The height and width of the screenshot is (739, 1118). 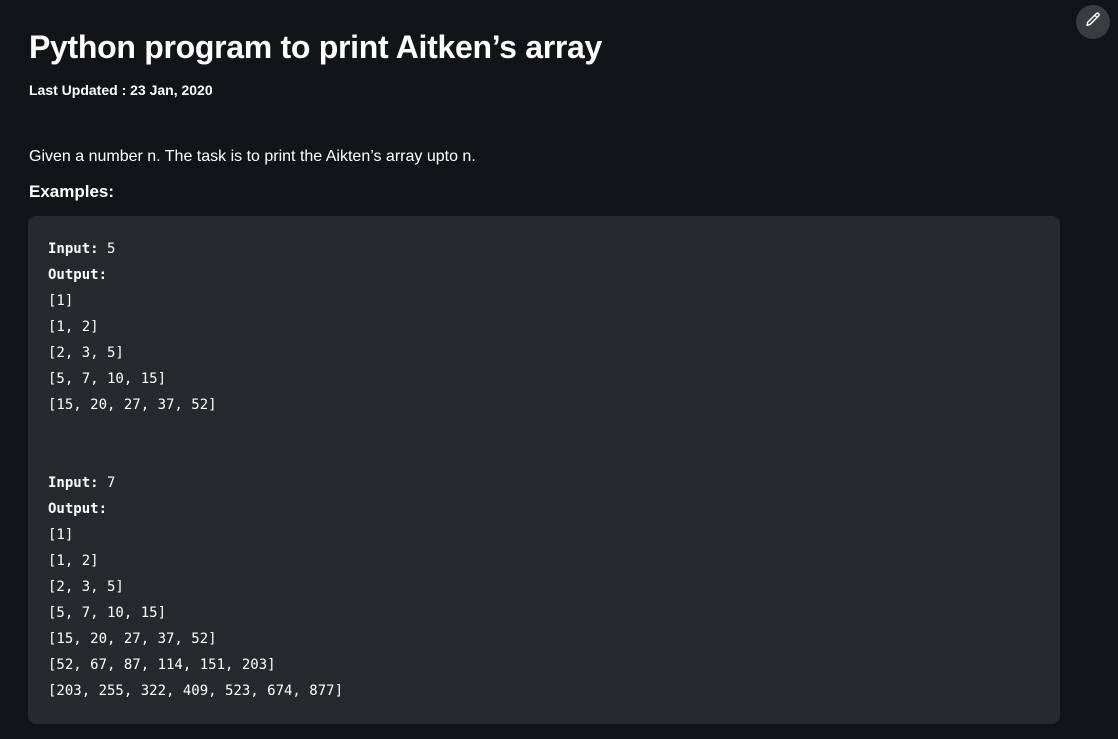 I want to click on edit-button, so click(x=1093, y=22).